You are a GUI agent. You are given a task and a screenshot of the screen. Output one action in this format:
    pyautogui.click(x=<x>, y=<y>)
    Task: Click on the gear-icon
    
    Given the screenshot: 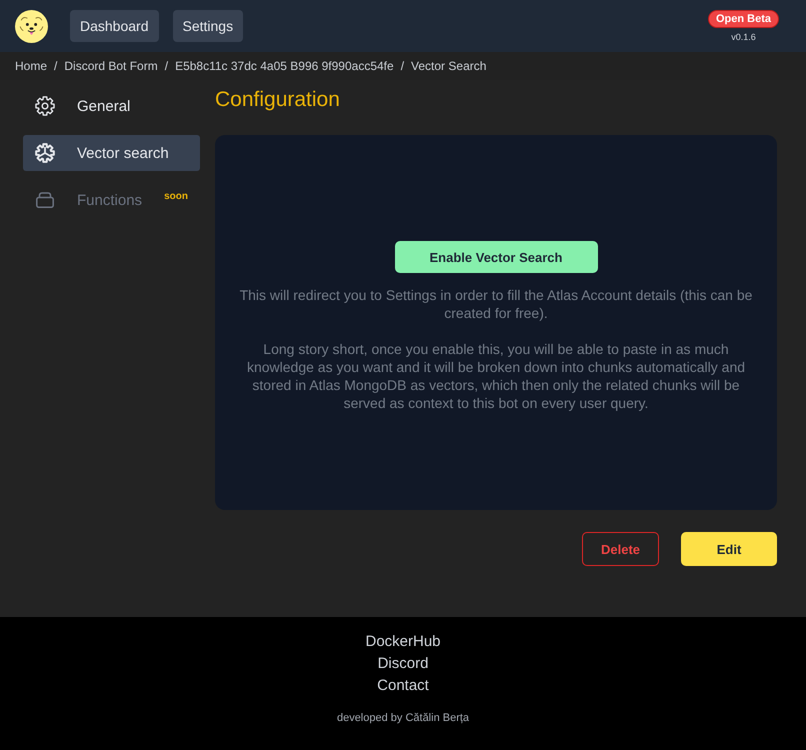 What is the action you would take?
    pyautogui.click(x=45, y=106)
    